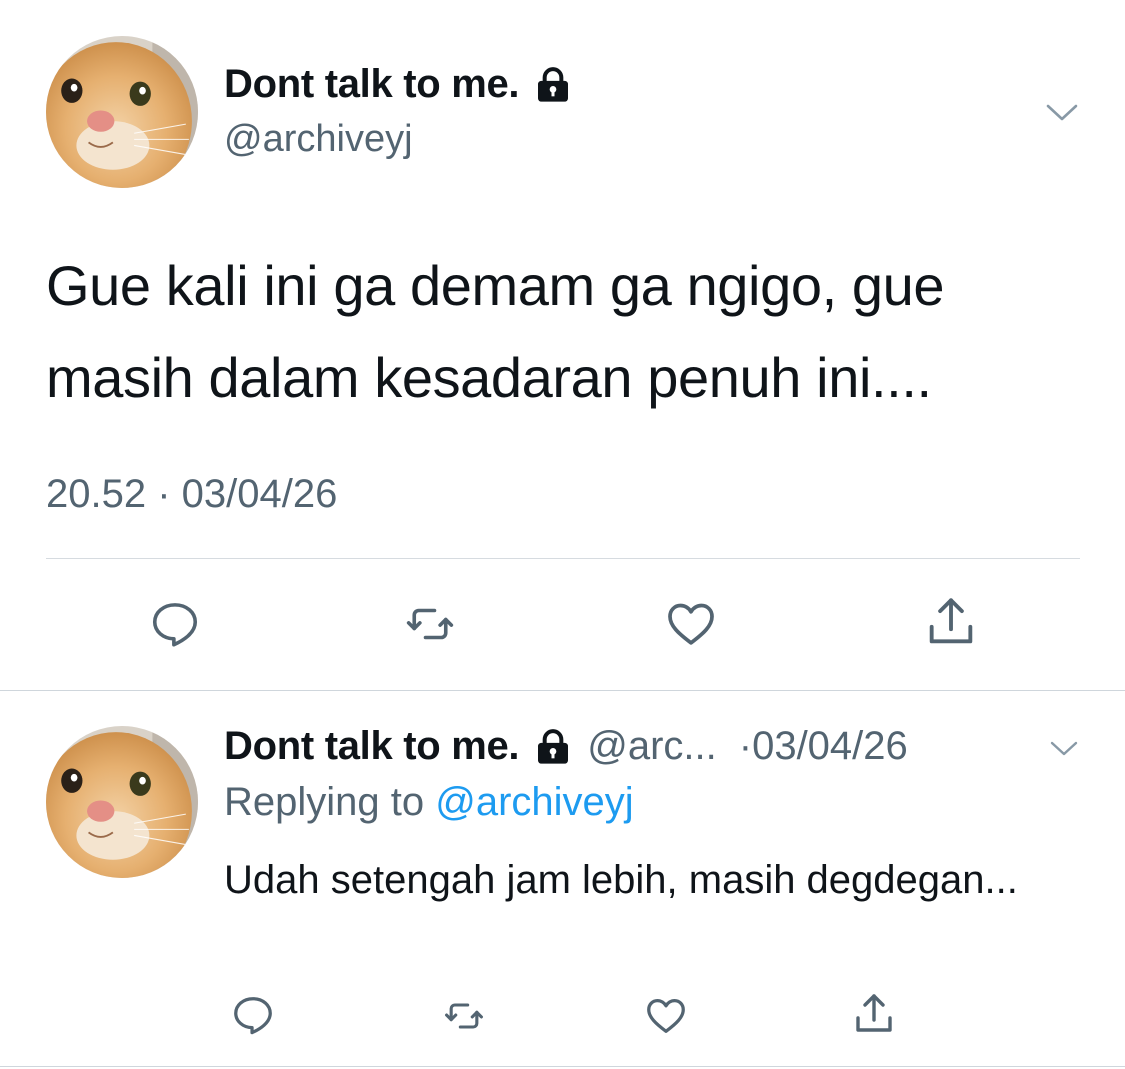 The image size is (1125, 1069). I want to click on tweet-timestamp: ·03/04/26, so click(823, 746).